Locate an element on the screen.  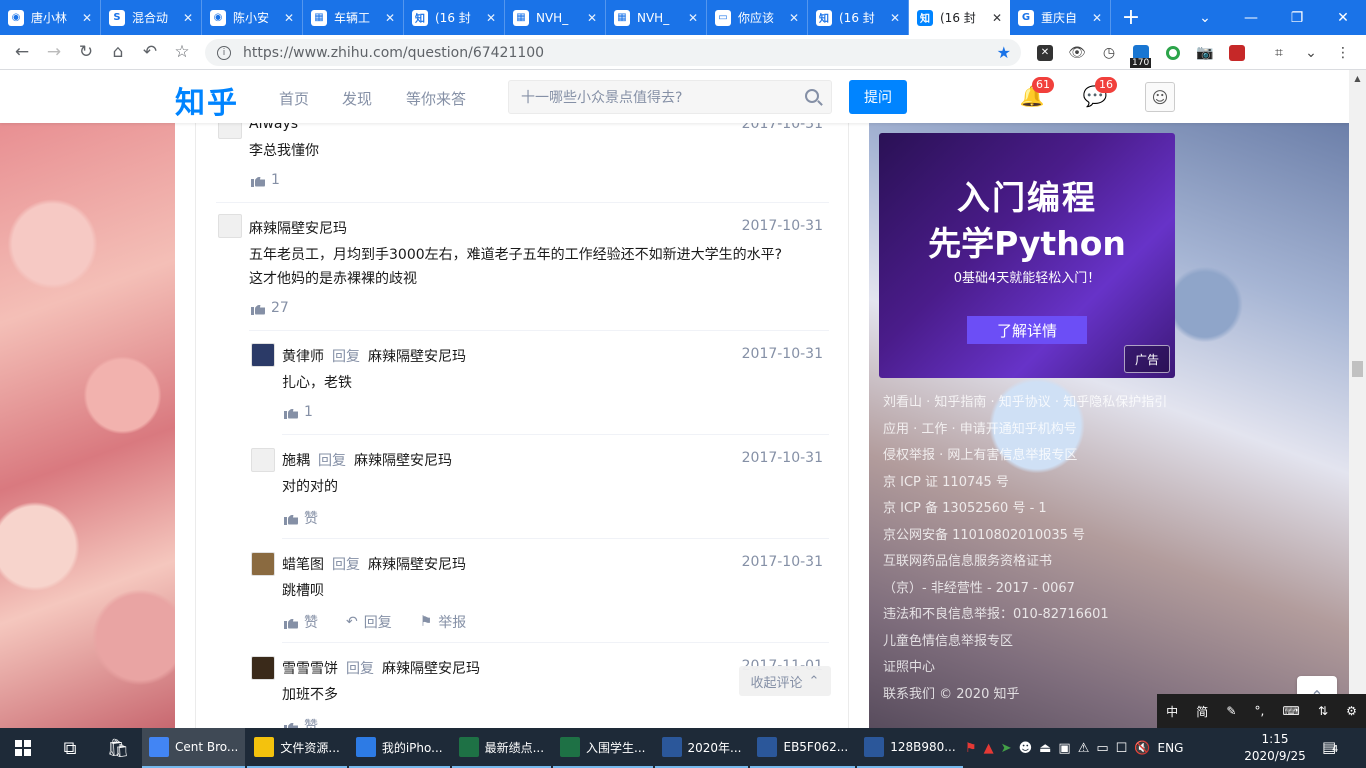
like-button: 27 is located at coordinates (270, 308).